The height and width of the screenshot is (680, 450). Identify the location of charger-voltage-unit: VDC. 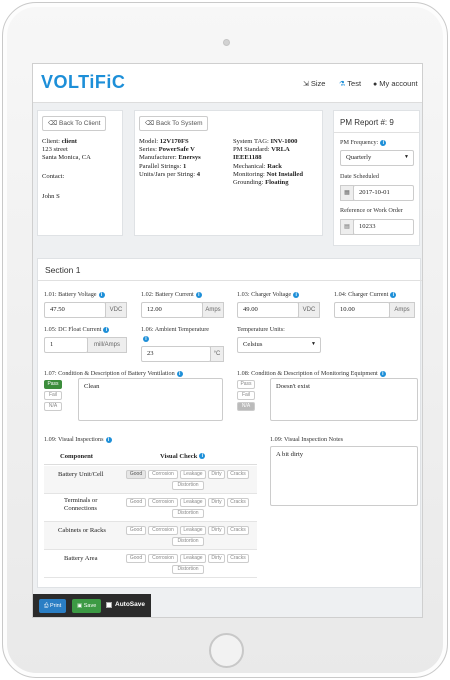
(309, 310).